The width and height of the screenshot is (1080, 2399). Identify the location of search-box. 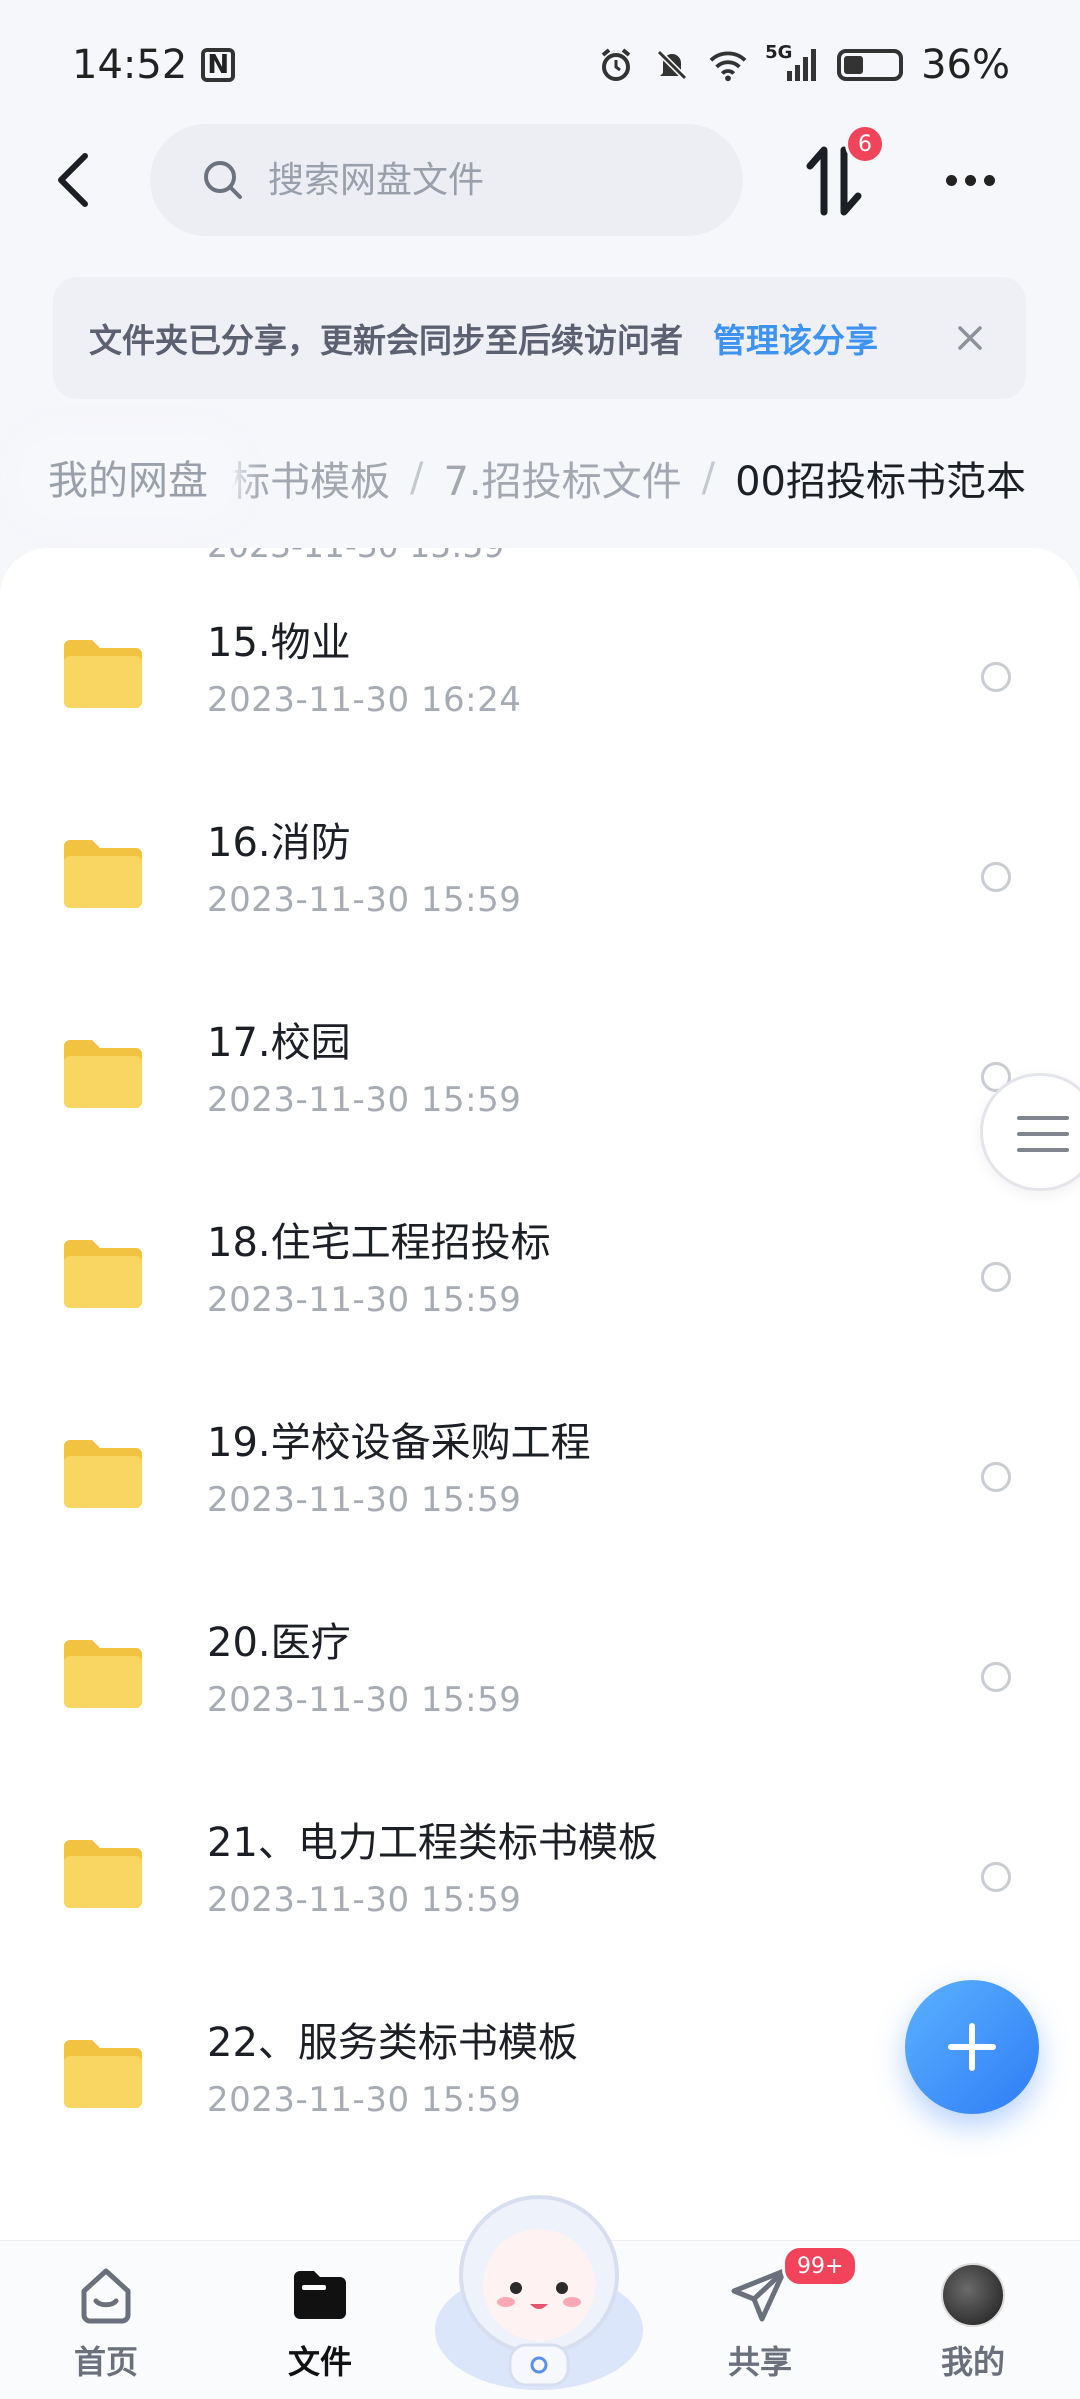
(446, 180).